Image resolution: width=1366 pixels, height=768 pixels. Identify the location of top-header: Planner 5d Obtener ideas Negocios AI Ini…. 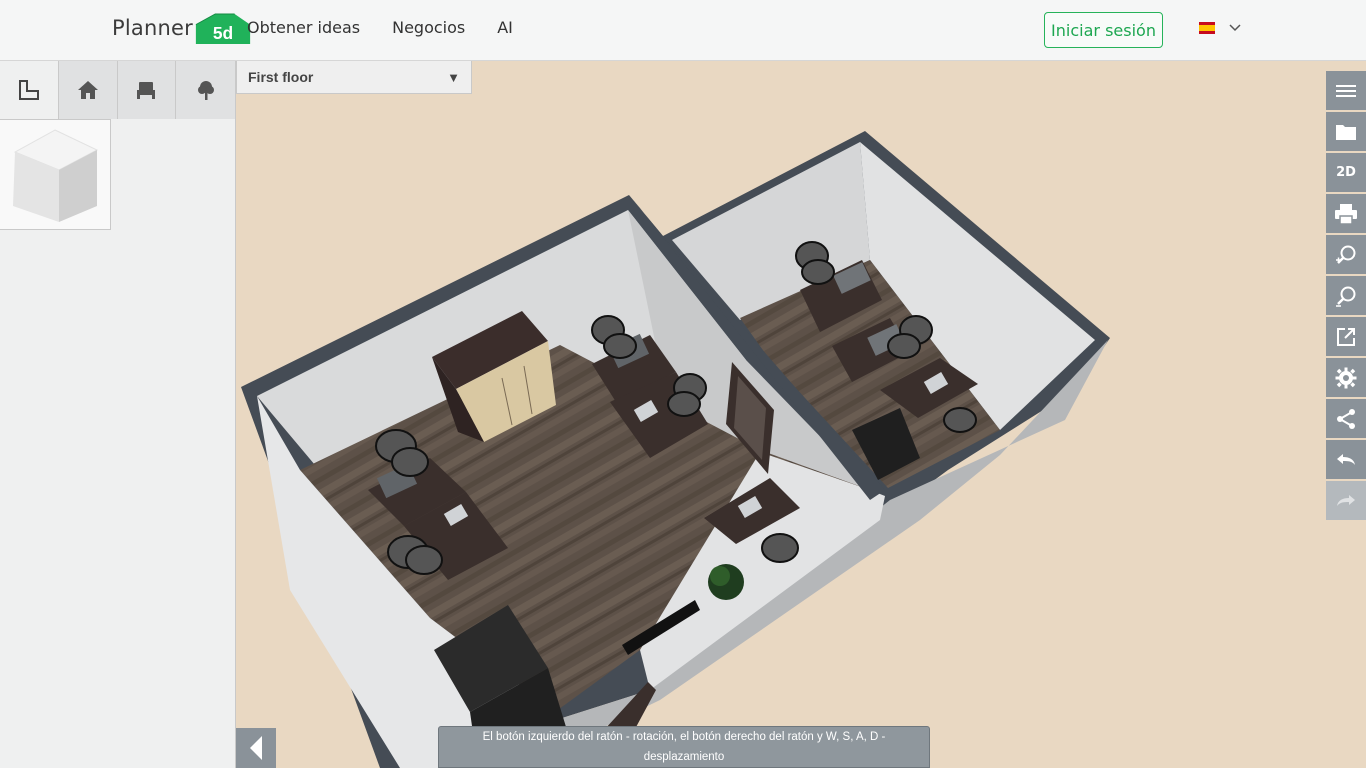
(683, 30).